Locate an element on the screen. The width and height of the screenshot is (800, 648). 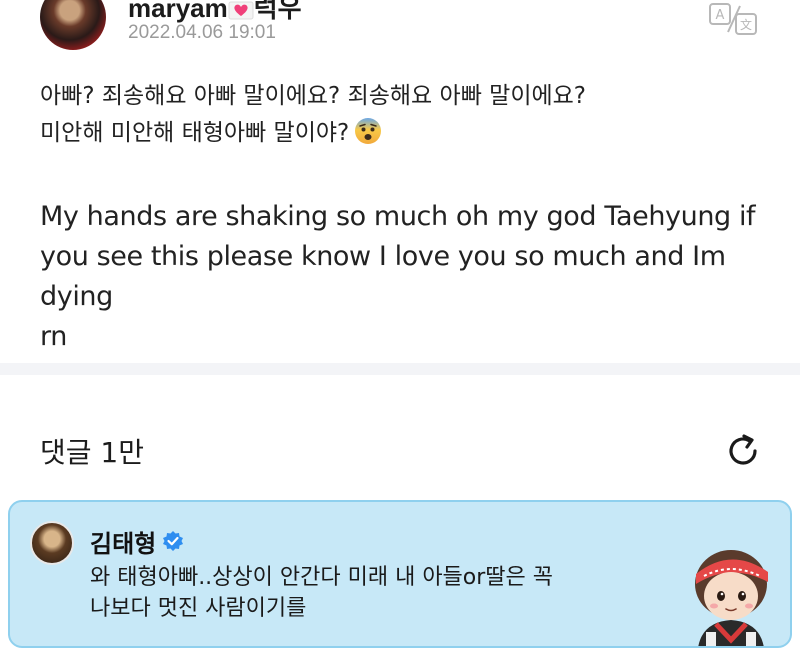
post-line-with-emoji: 미안해 미안해 태형아빠 말이야? is located at coordinates (410, 133).